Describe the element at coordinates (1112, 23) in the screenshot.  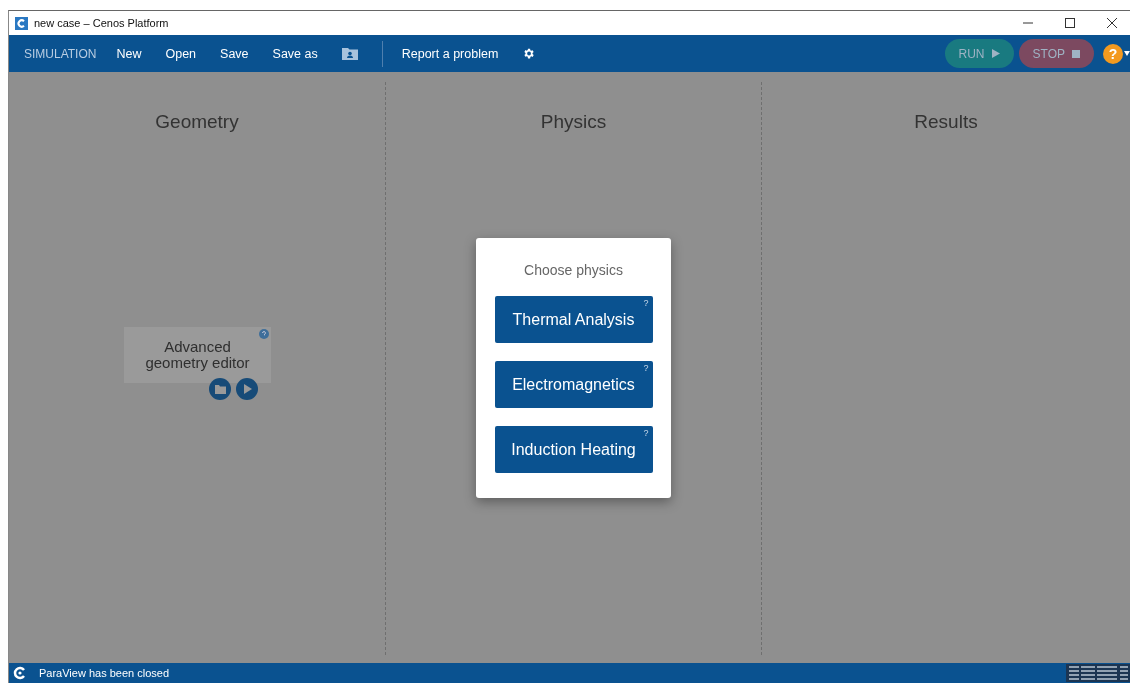
I see `close-icon` at that location.